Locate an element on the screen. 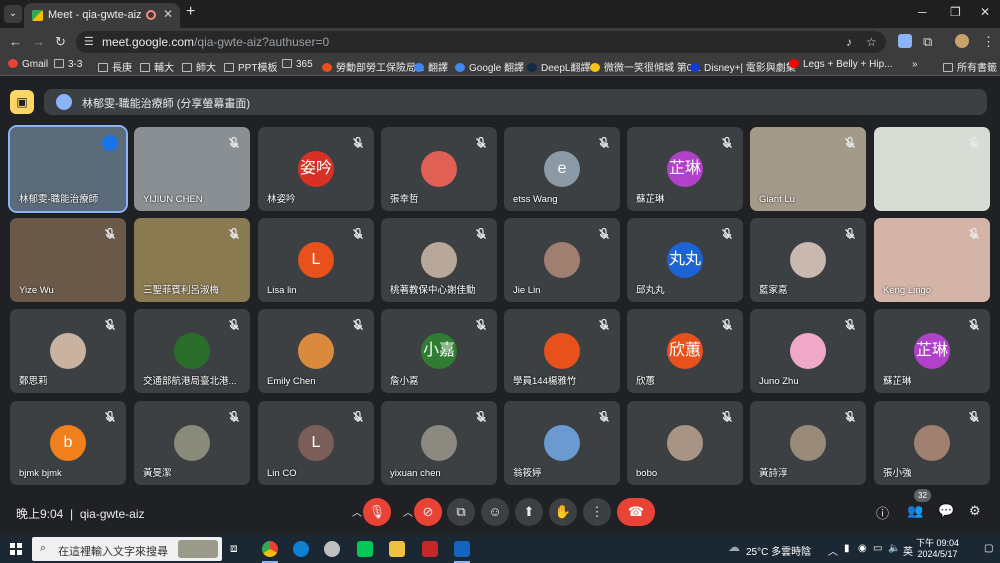 This screenshot has height=563, width=1000. participant-tile: 張小強 is located at coordinates (932, 443).